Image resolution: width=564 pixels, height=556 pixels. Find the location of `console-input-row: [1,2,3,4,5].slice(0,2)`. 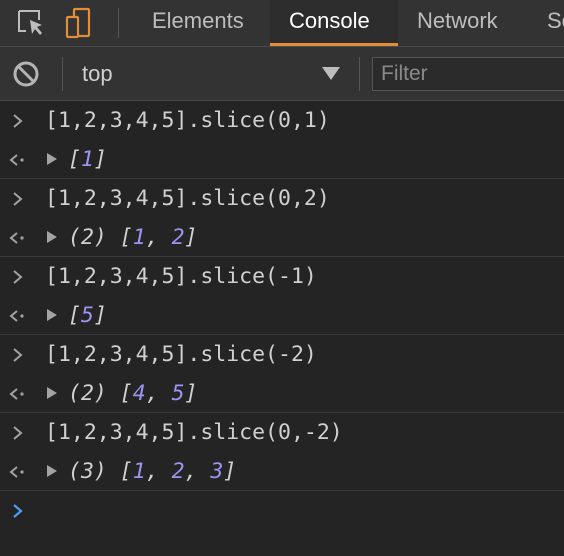

console-input-row: [1,2,3,4,5].slice(0,2) is located at coordinates (282, 198).